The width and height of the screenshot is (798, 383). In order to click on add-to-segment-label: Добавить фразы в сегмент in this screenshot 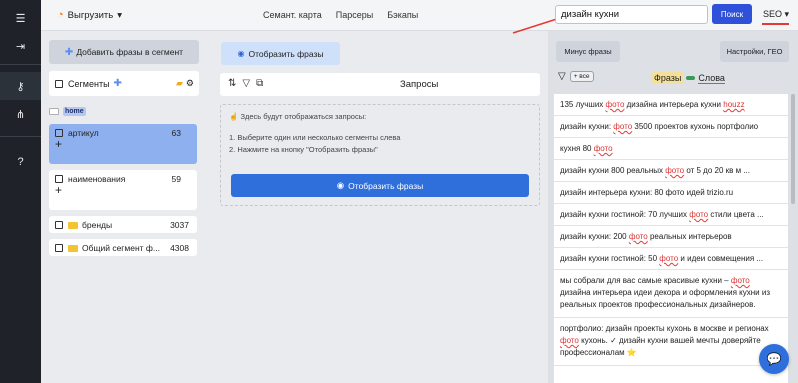, I will do `click(130, 52)`.